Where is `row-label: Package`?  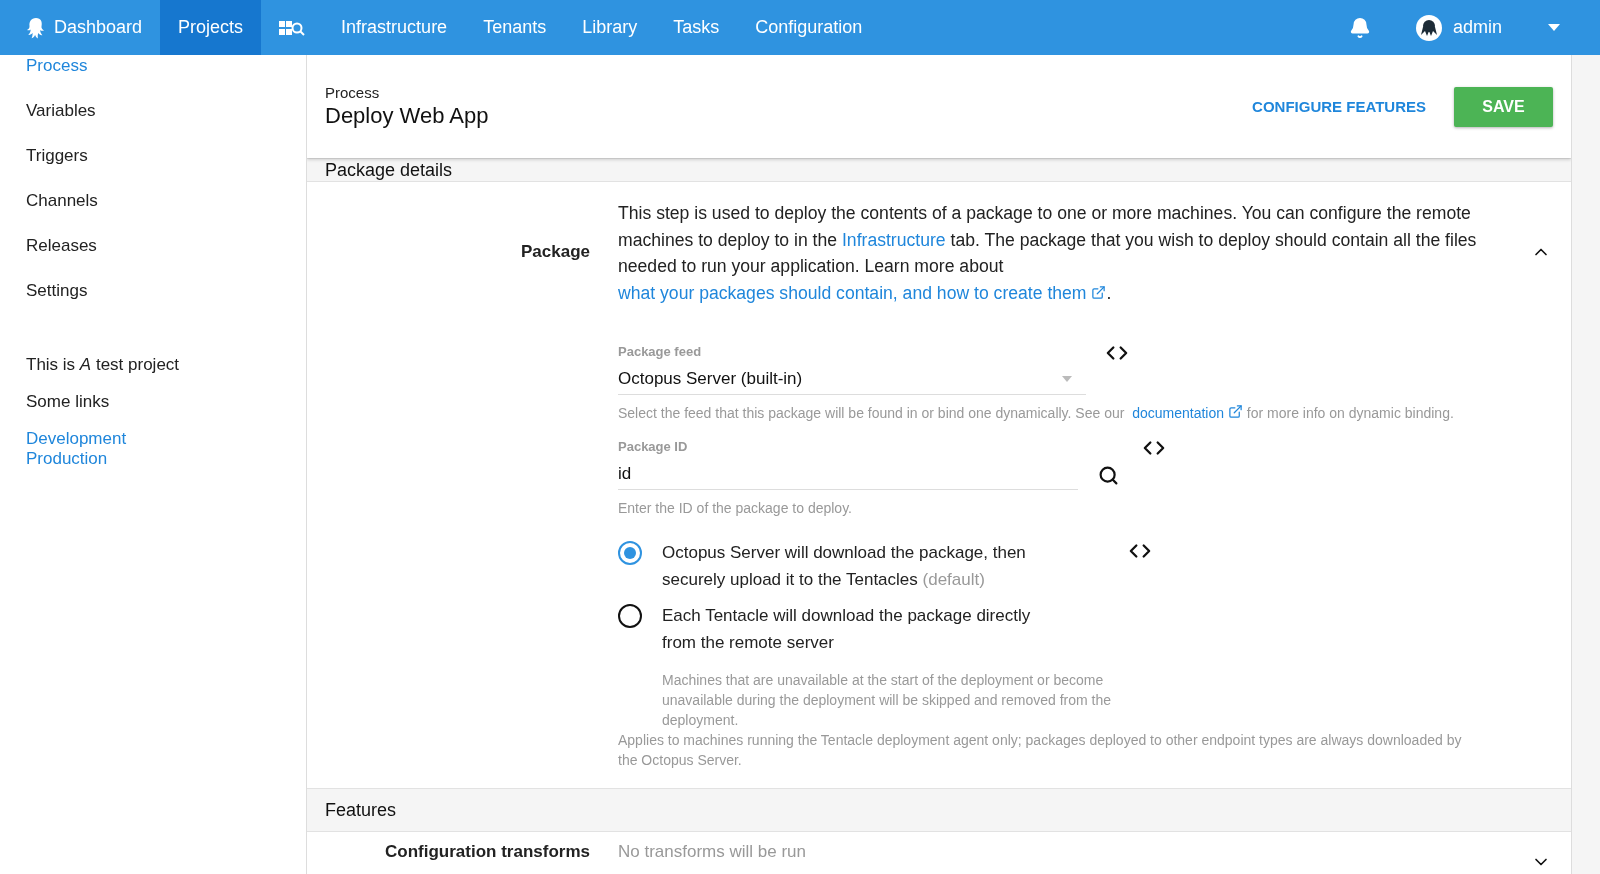 row-label: Package is located at coordinates (555, 252).